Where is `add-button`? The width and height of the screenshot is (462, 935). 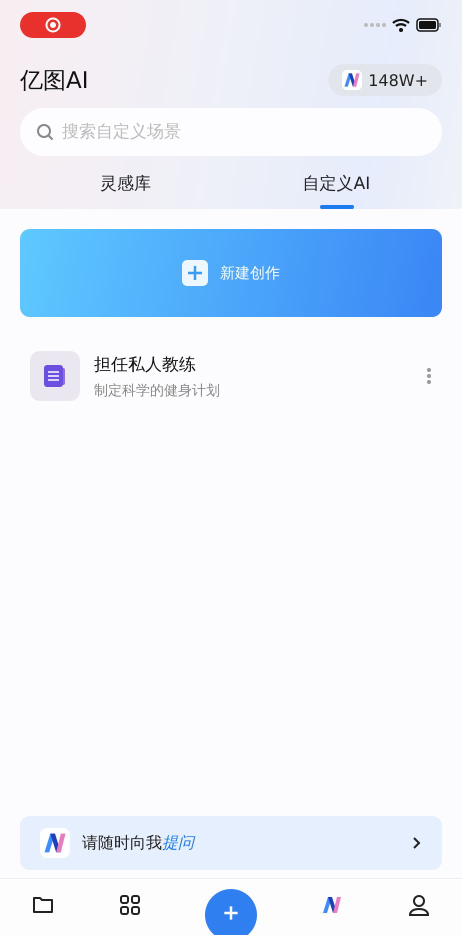 add-button is located at coordinates (230, 912).